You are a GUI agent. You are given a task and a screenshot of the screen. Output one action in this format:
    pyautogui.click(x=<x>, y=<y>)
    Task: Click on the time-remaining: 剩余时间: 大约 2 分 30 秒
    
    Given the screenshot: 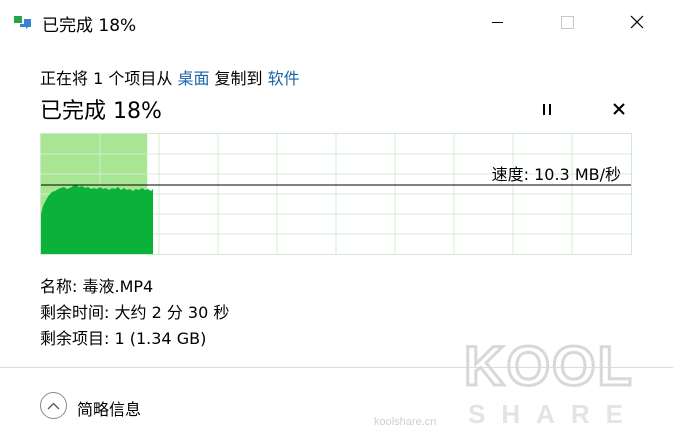 What is the action you would take?
    pyautogui.click(x=135, y=312)
    